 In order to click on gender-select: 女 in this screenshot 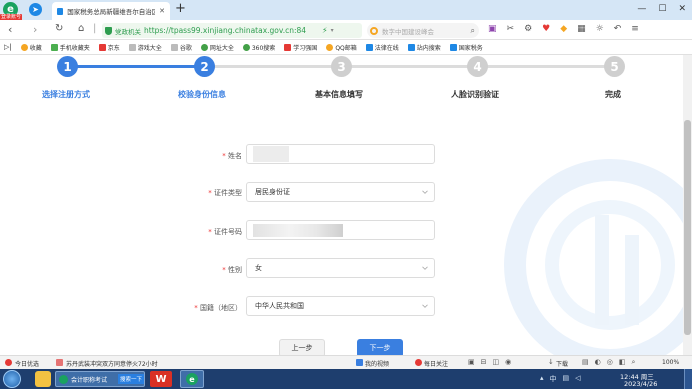, I will do `click(340, 268)`.